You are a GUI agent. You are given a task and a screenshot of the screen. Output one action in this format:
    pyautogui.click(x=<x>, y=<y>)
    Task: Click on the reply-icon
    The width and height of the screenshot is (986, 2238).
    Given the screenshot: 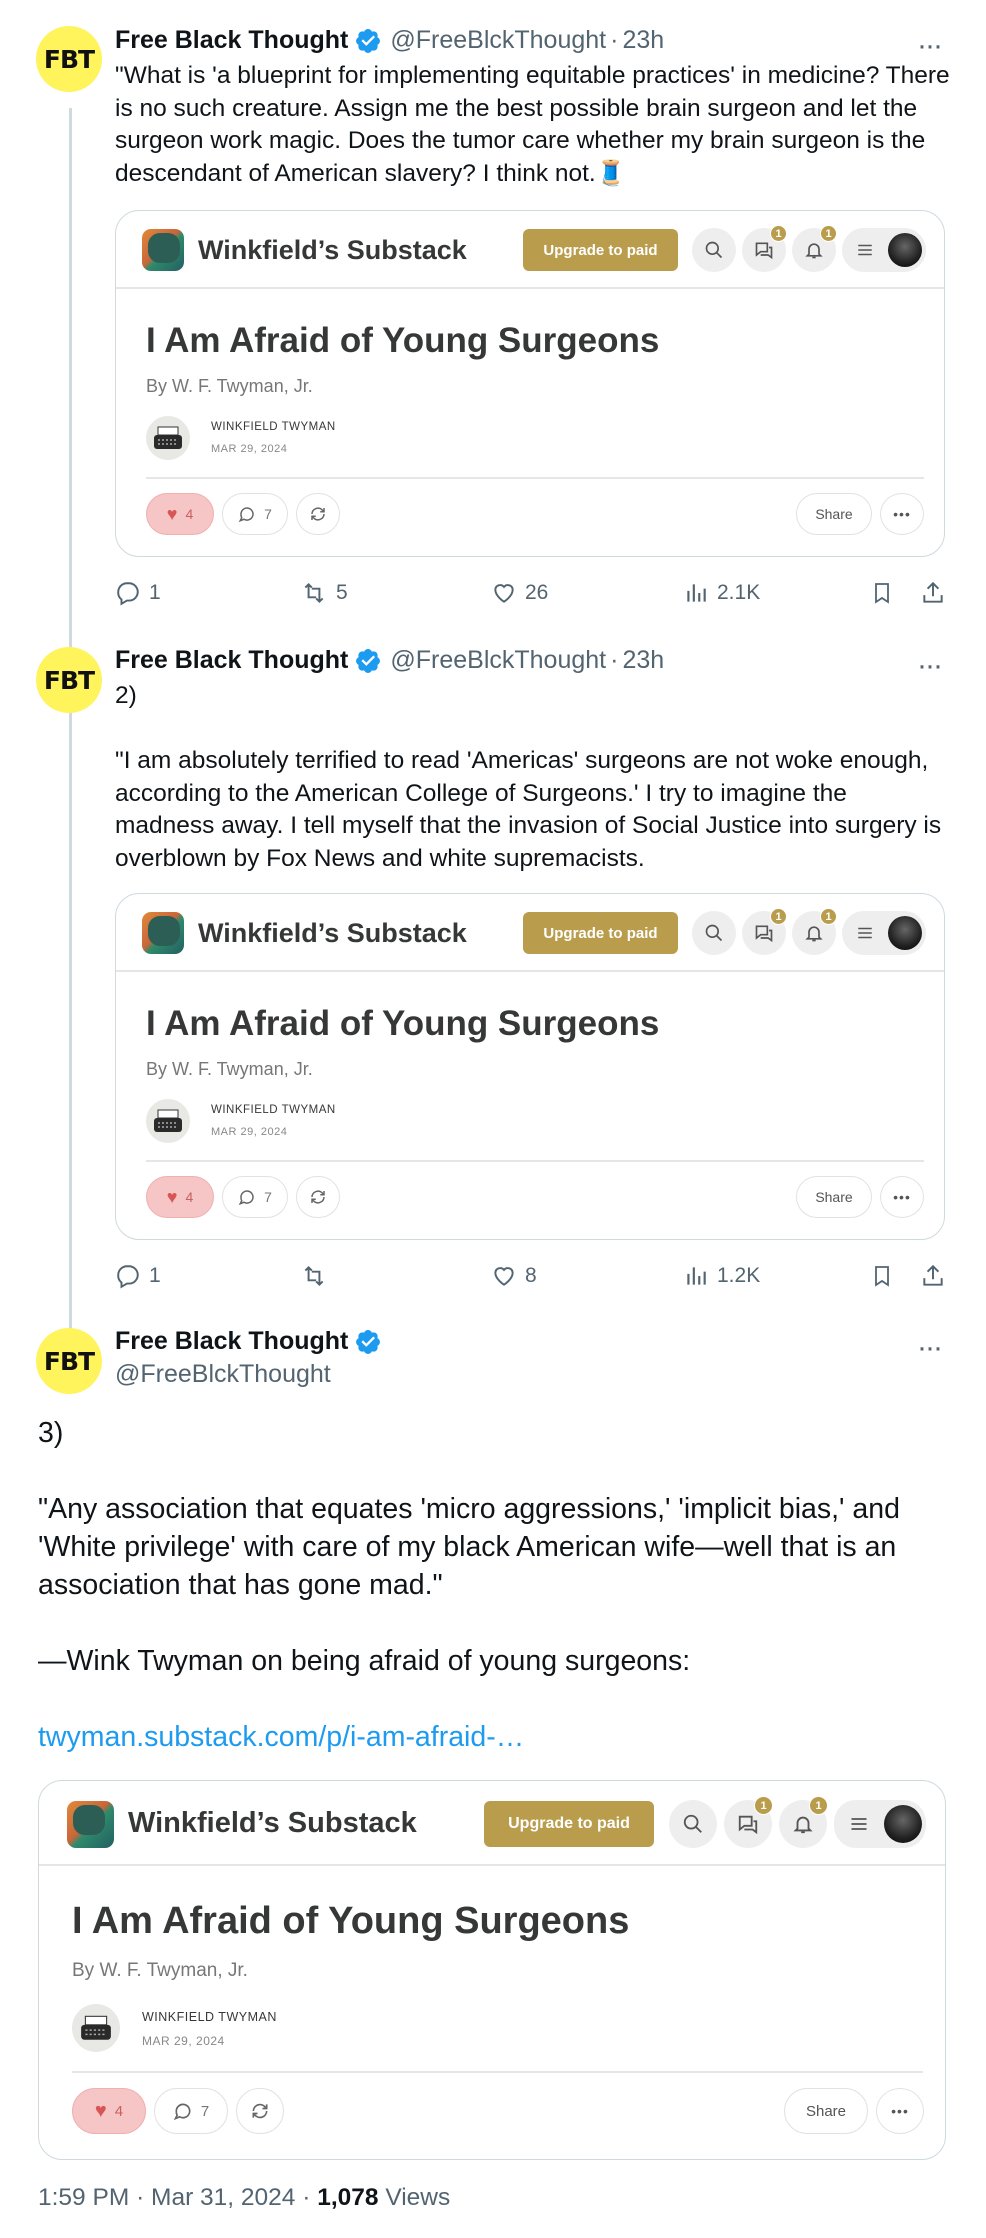 What is the action you would take?
    pyautogui.click(x=128, y=594)
    